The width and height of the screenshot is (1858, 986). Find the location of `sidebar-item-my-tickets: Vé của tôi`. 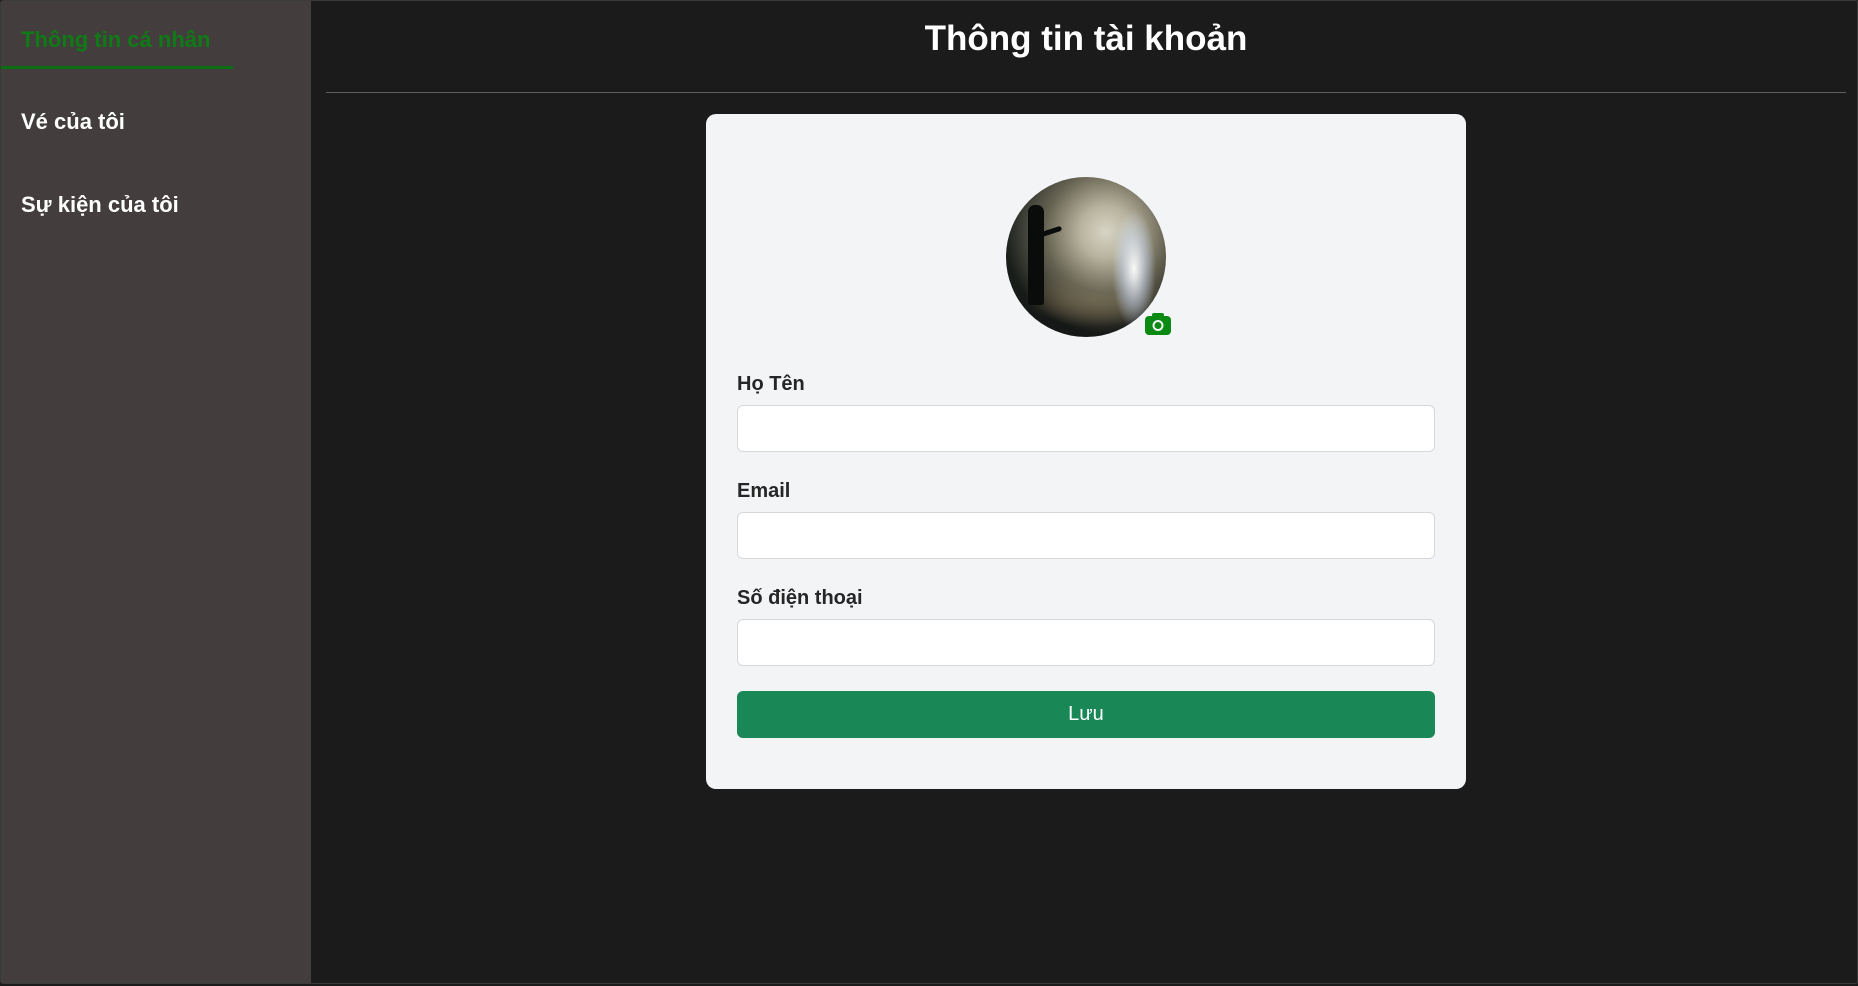

sidebar-item-my-tickets: Vé của tôi is located at coordinates (73, 122).